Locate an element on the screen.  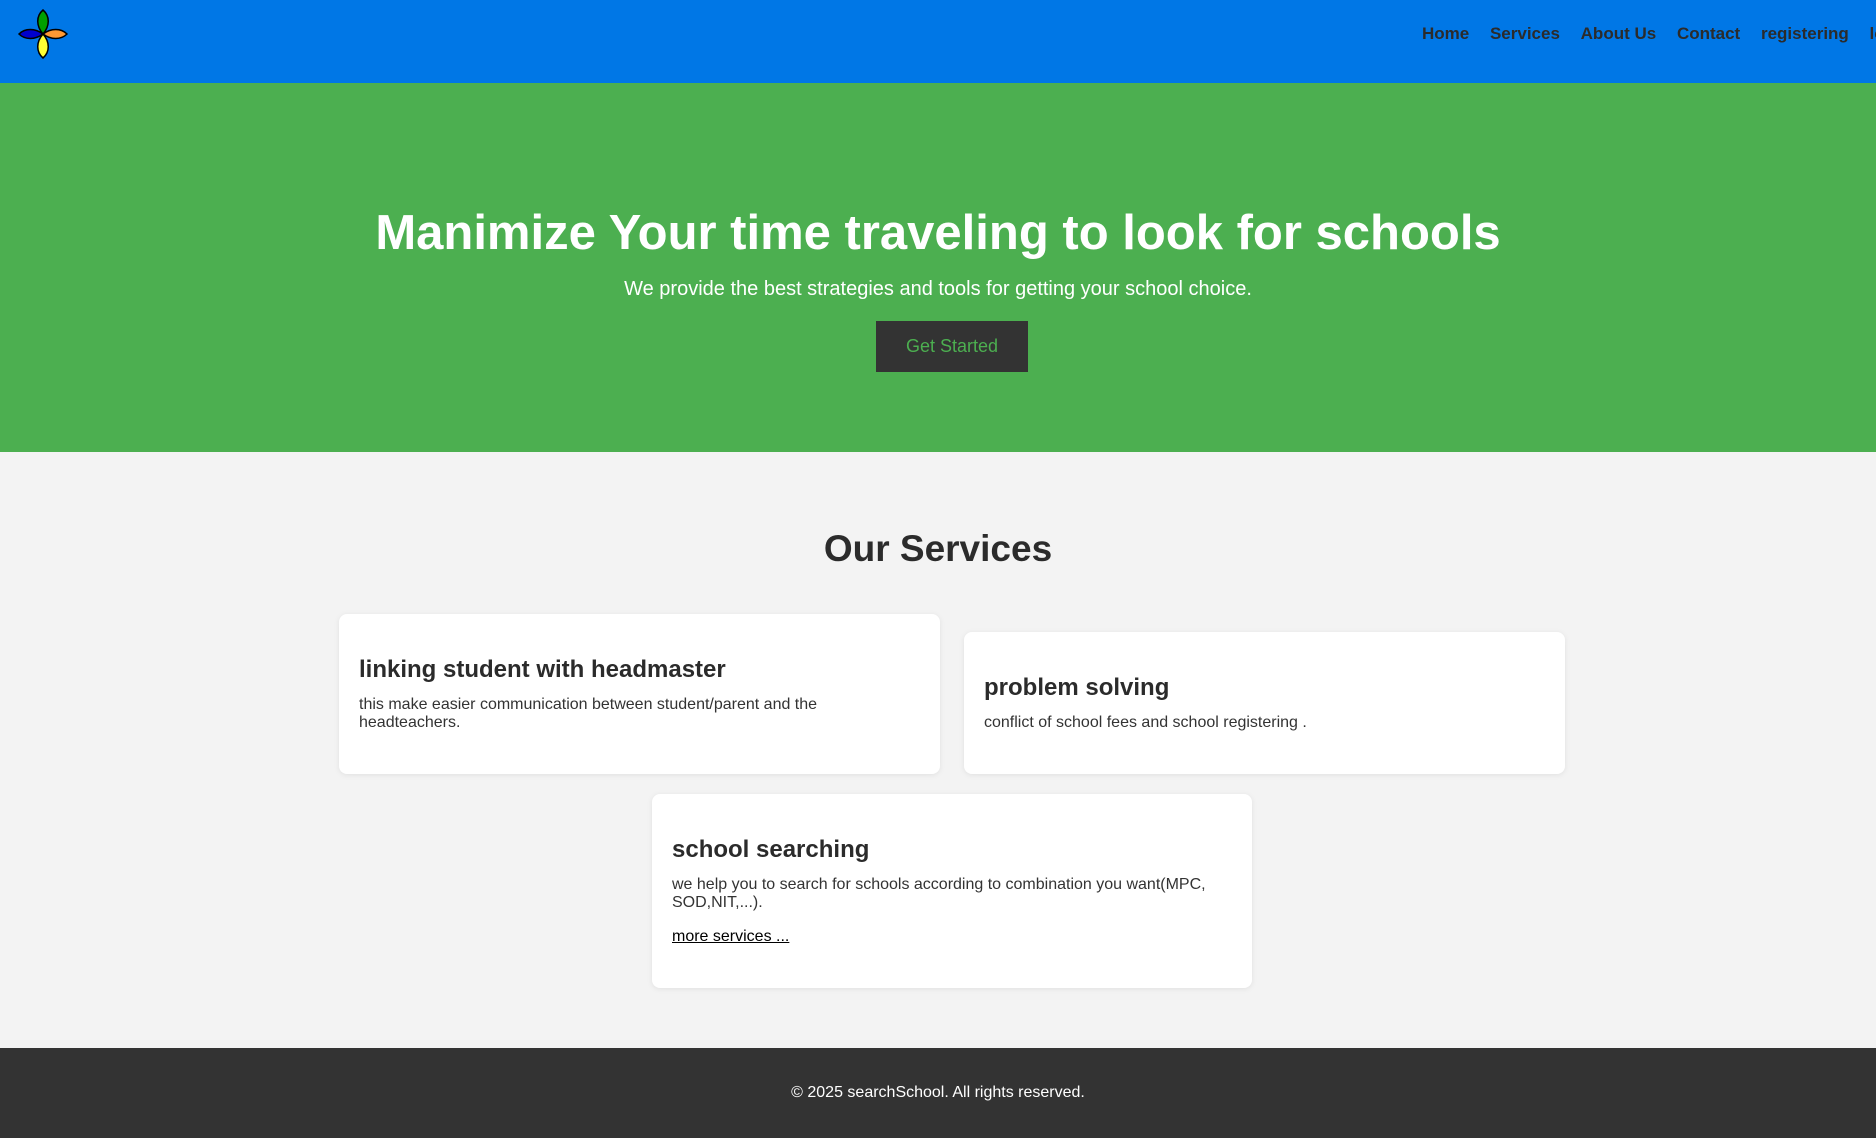
services-title: Our Services is located at coordinates (938, 548).